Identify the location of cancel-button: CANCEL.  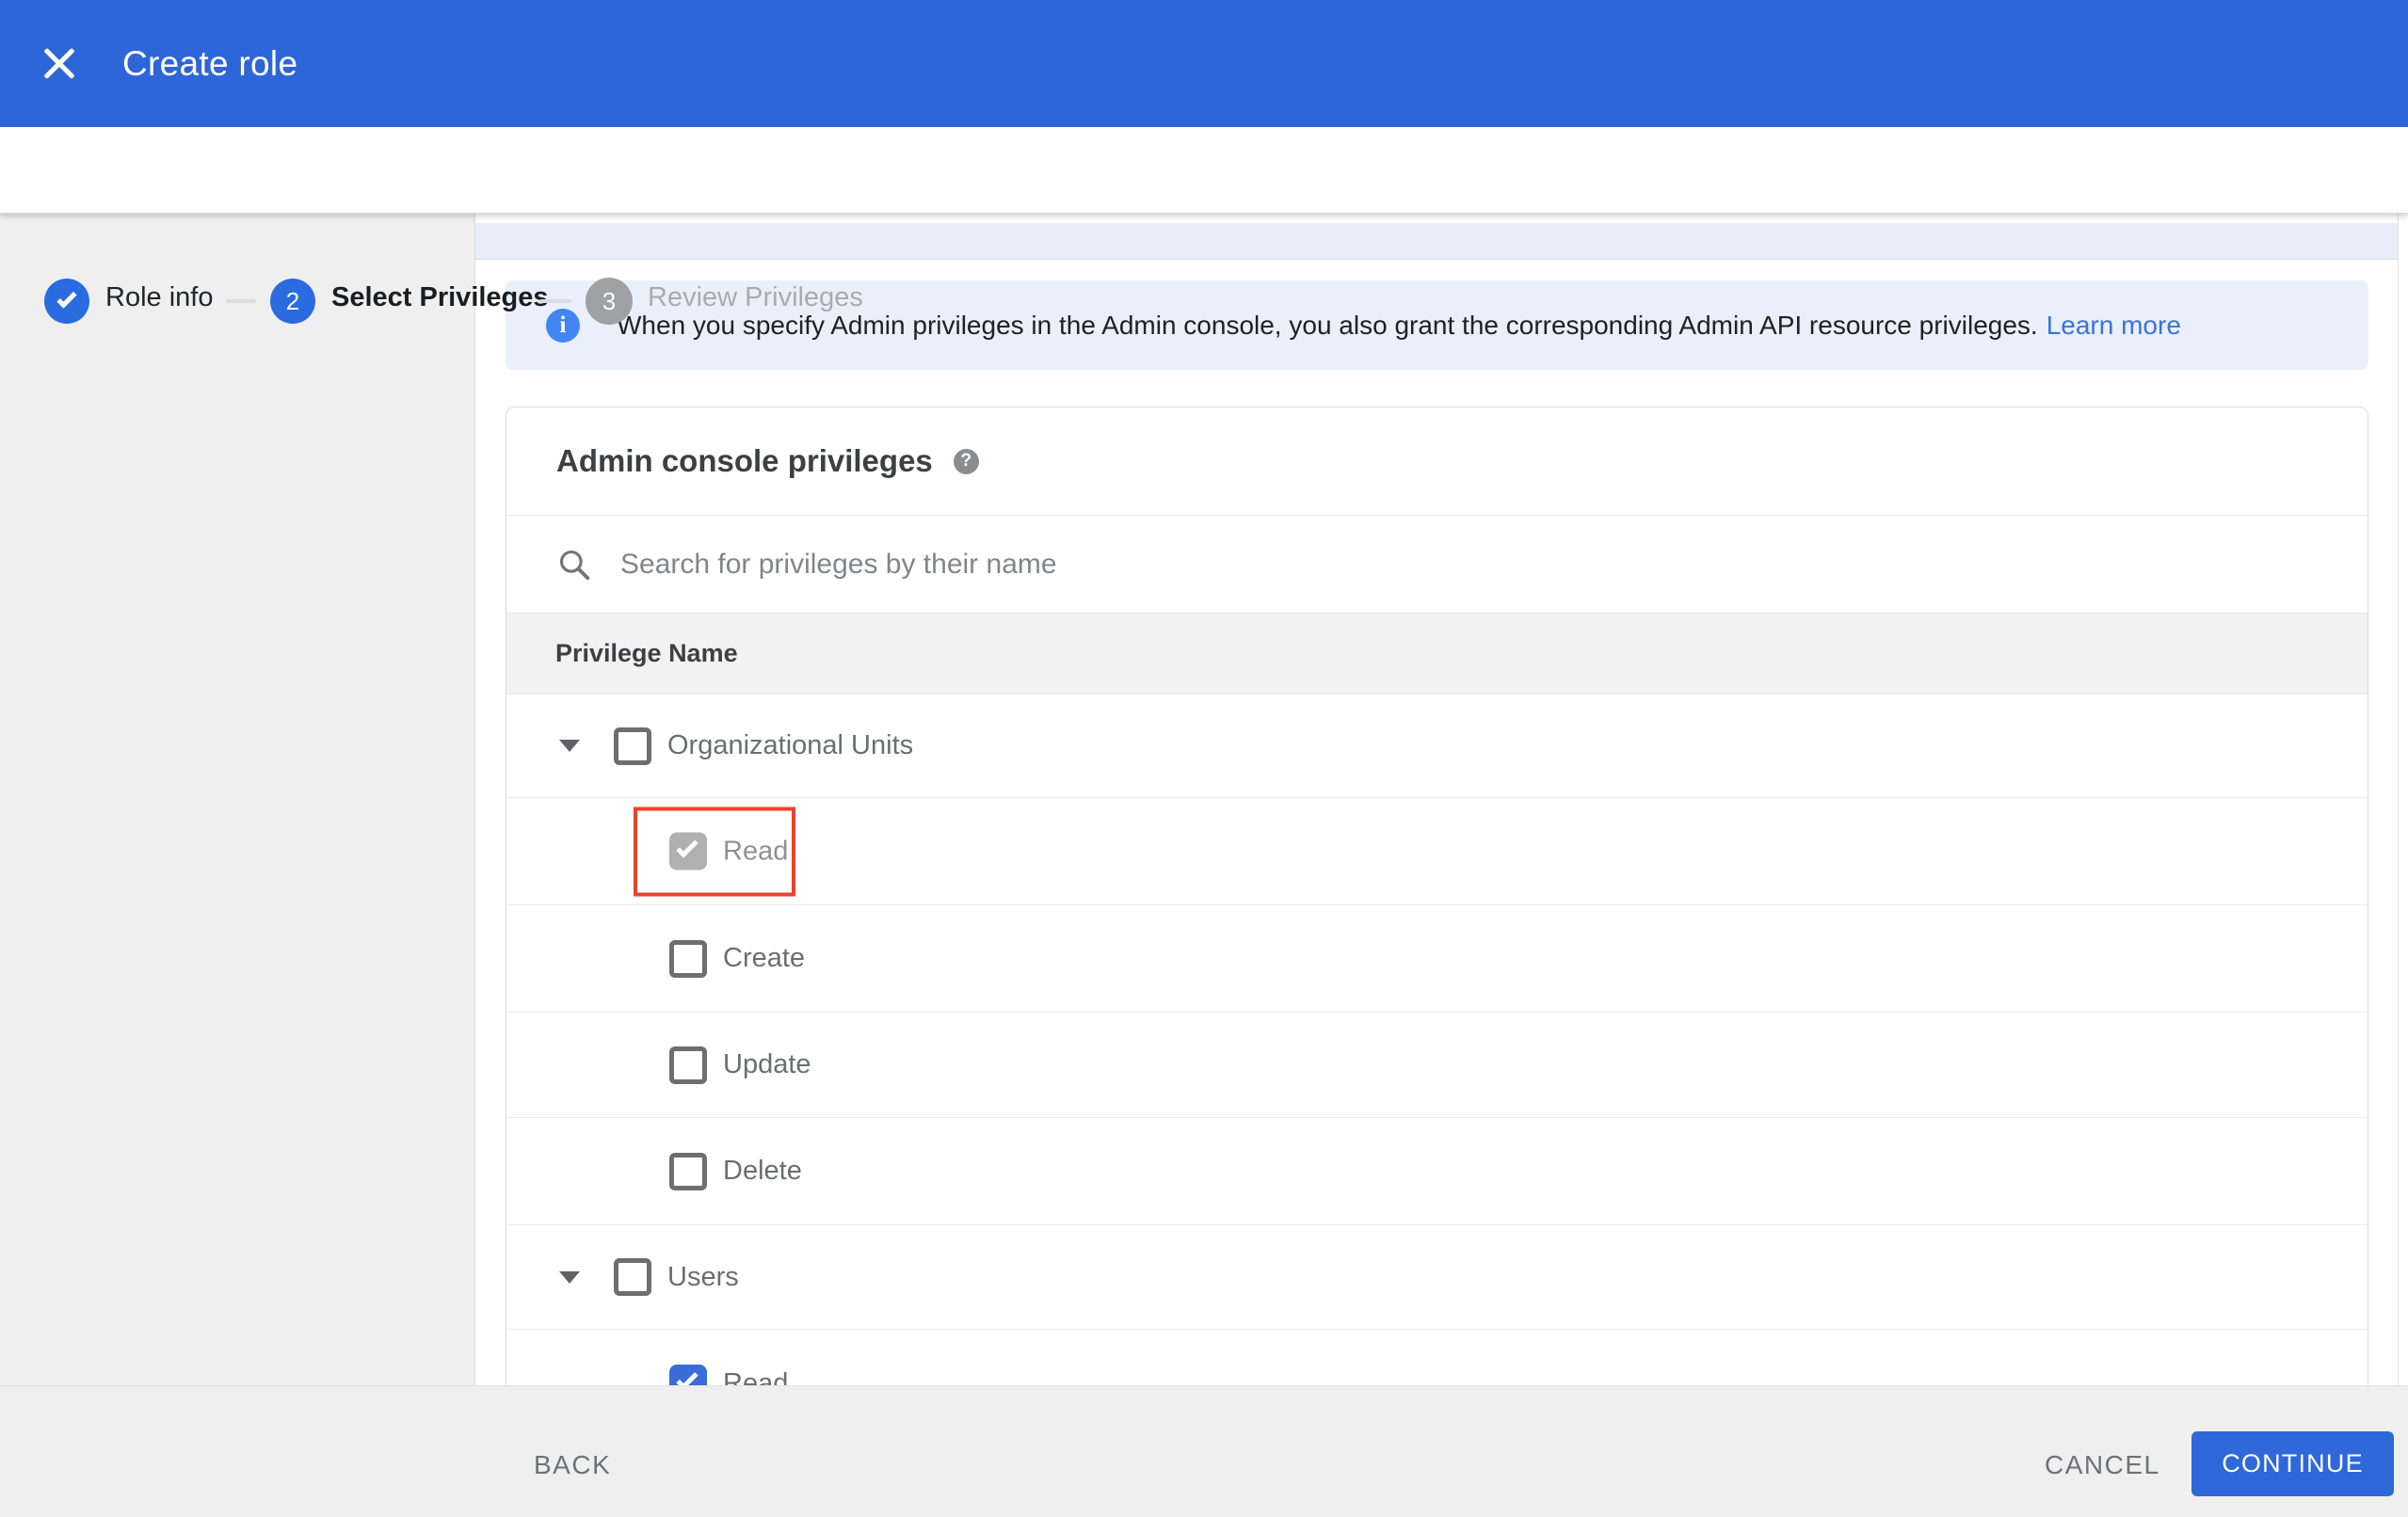
(2102, 1465).